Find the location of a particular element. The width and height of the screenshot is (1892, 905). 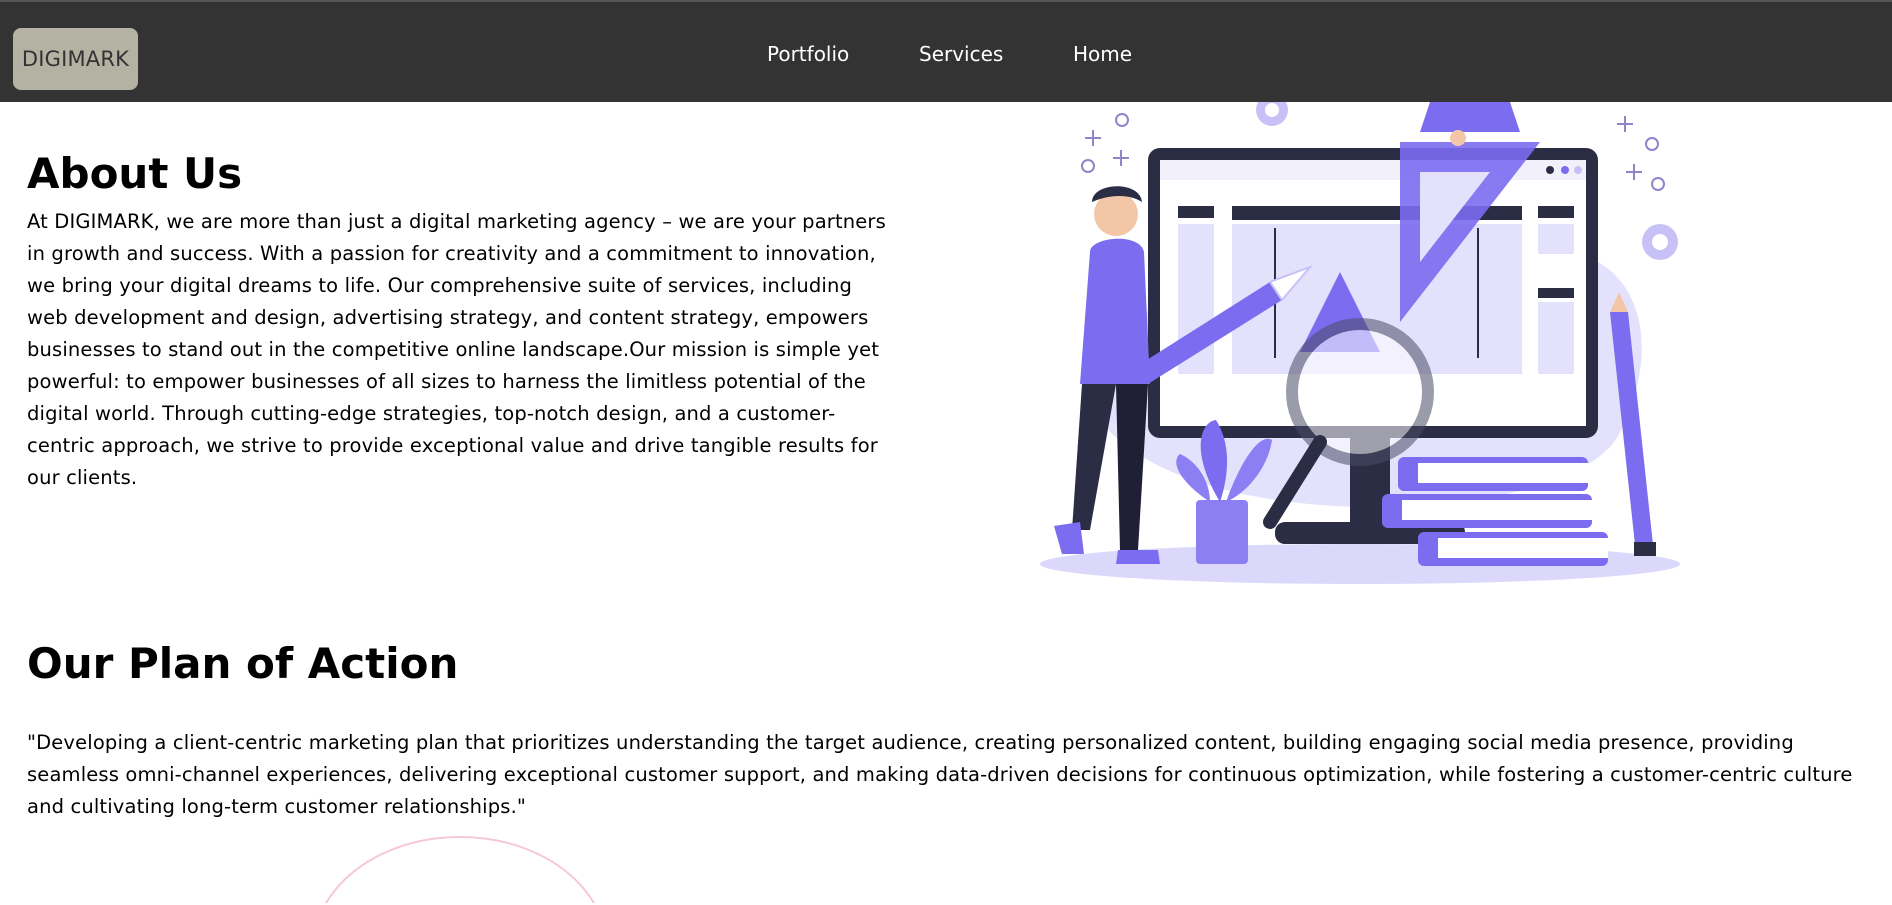

nav-link-home: Home is located at coordinates (1102, 54).